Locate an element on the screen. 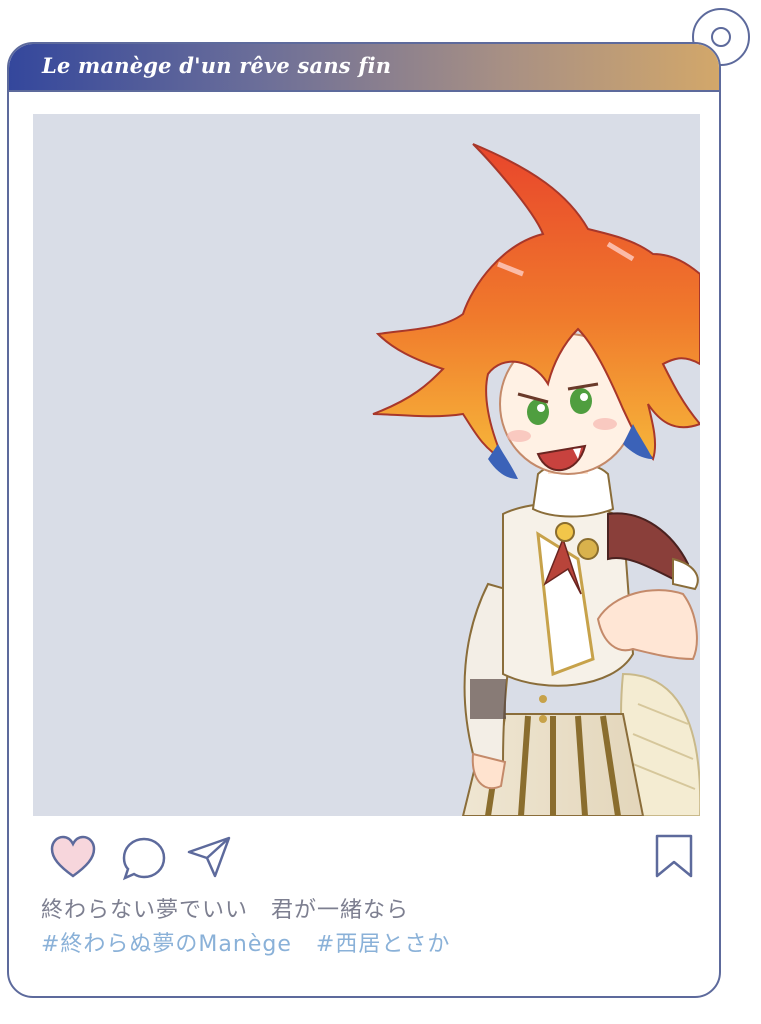  post-header: Le manège d'un rêve sans fin is located at coordinates (364, 68).